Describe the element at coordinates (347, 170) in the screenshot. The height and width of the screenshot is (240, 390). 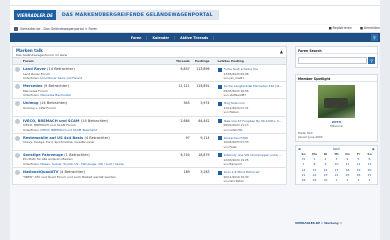
I see `calendar-day: 18` at that location.